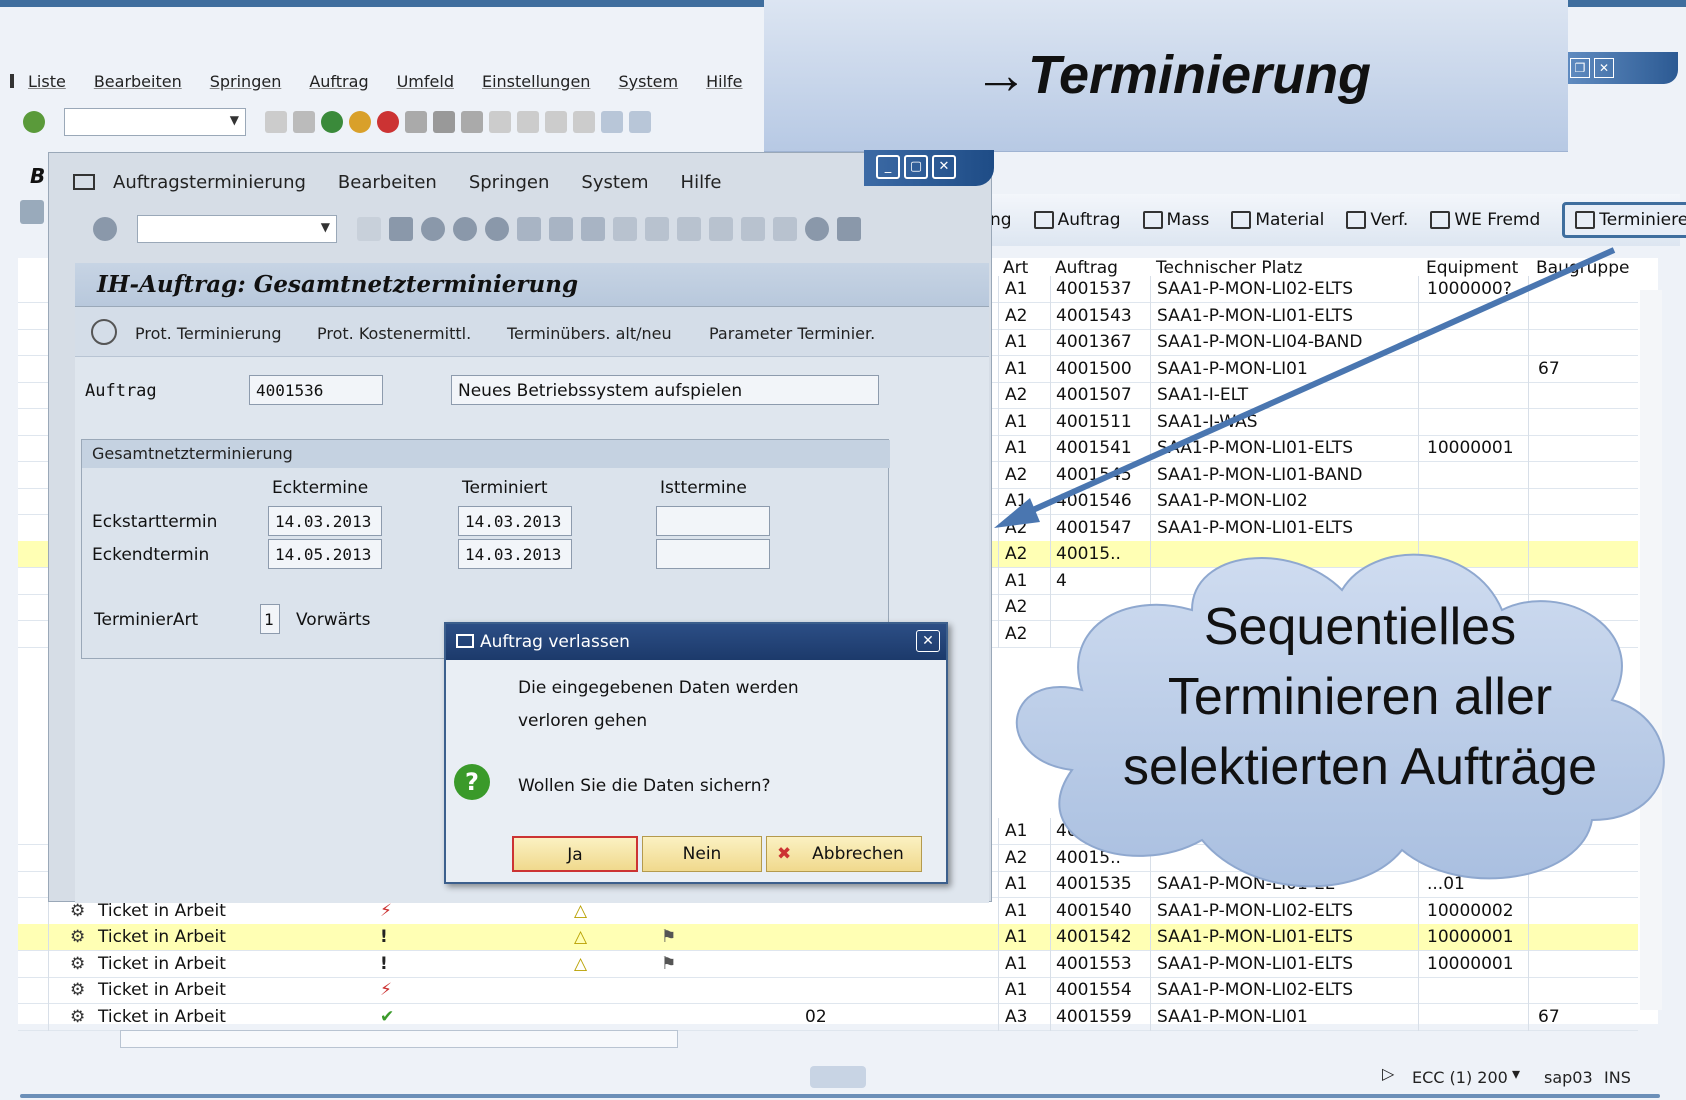 The width and height of the screenshot is (1686, 1100). Describe the element at coordinates (1017, 513) in the screenshot. I see `arrow-head` at that location.